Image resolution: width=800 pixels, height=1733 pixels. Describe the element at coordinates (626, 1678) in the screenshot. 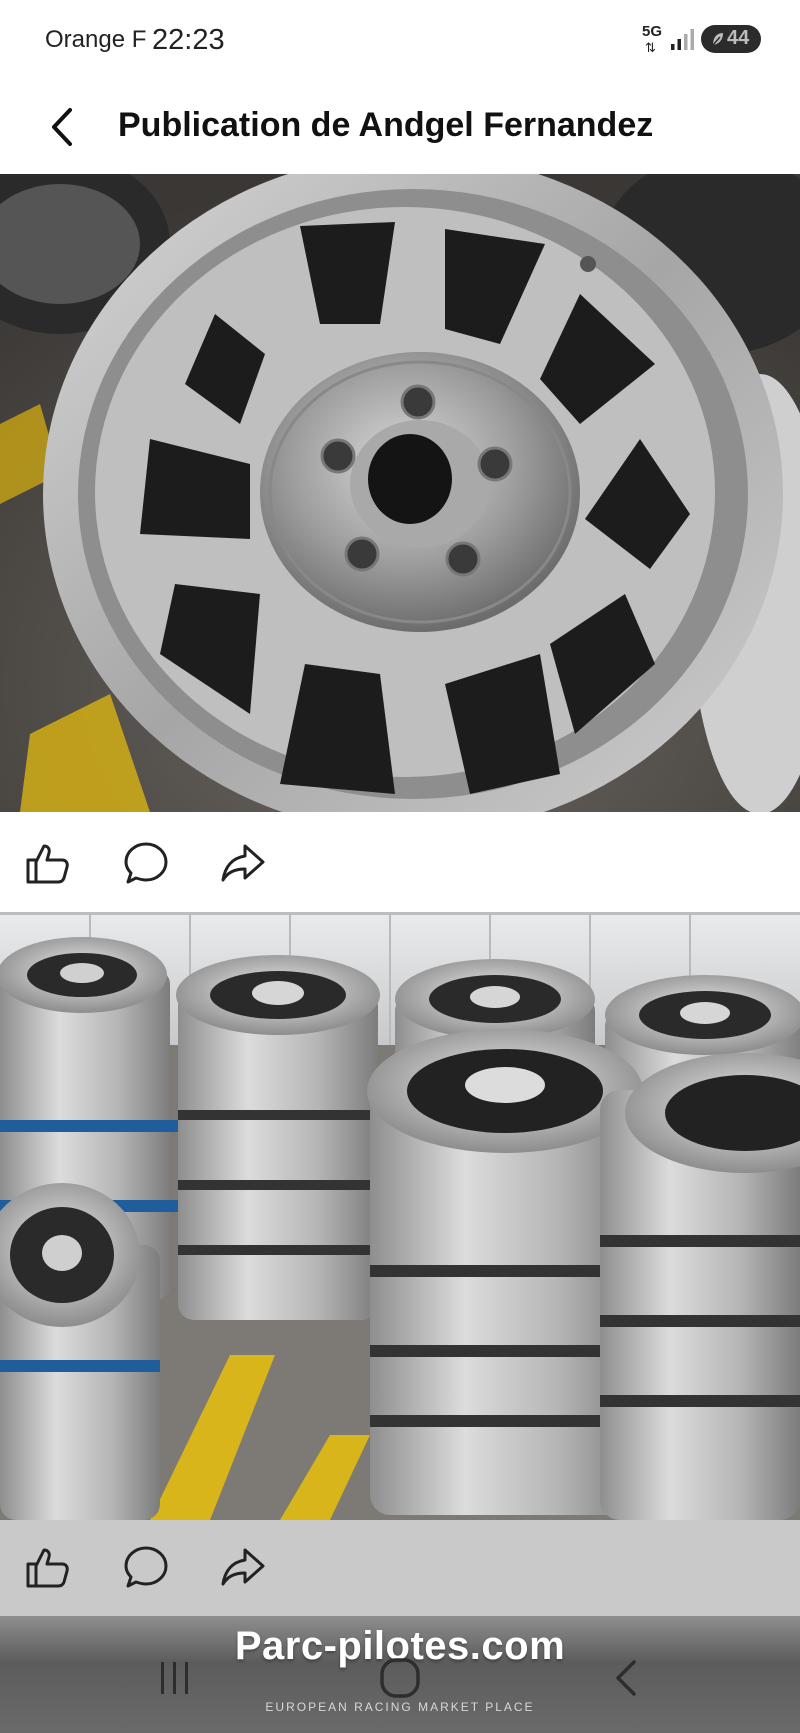

I see `back-icon` at that location.